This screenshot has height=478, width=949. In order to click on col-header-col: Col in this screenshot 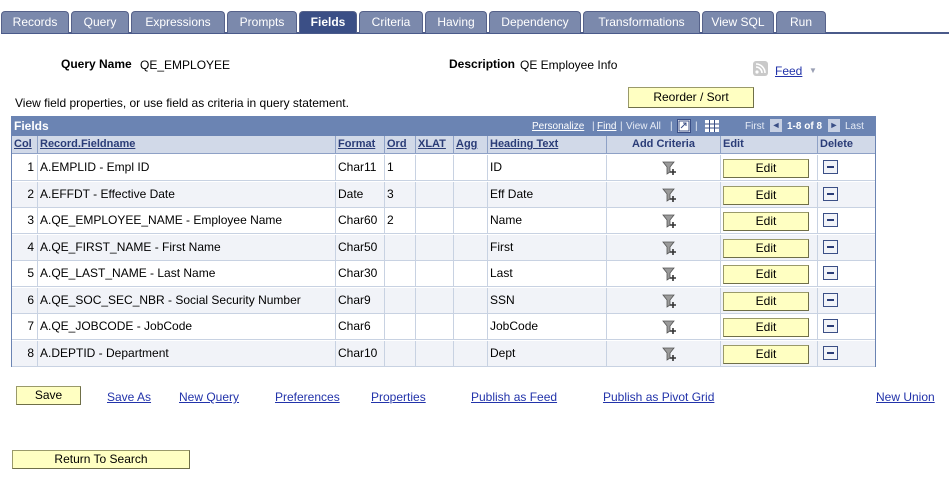, I will do `click(25, 145)`.